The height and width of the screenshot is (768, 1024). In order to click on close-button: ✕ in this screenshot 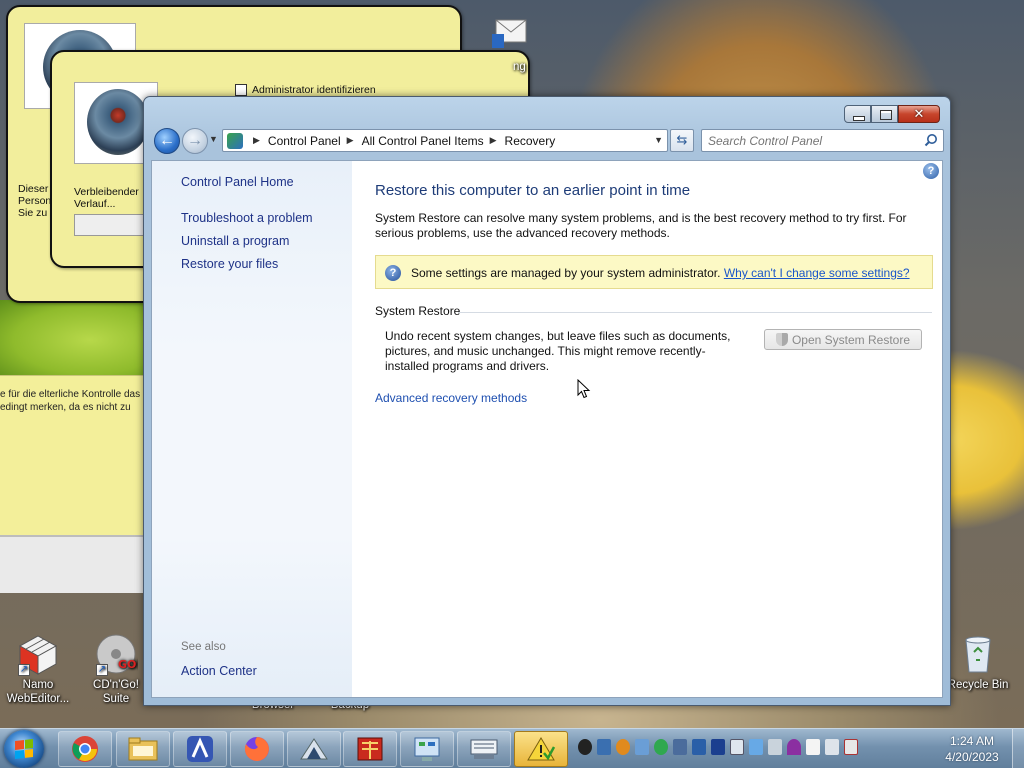, I will do `click(919, 114)`.